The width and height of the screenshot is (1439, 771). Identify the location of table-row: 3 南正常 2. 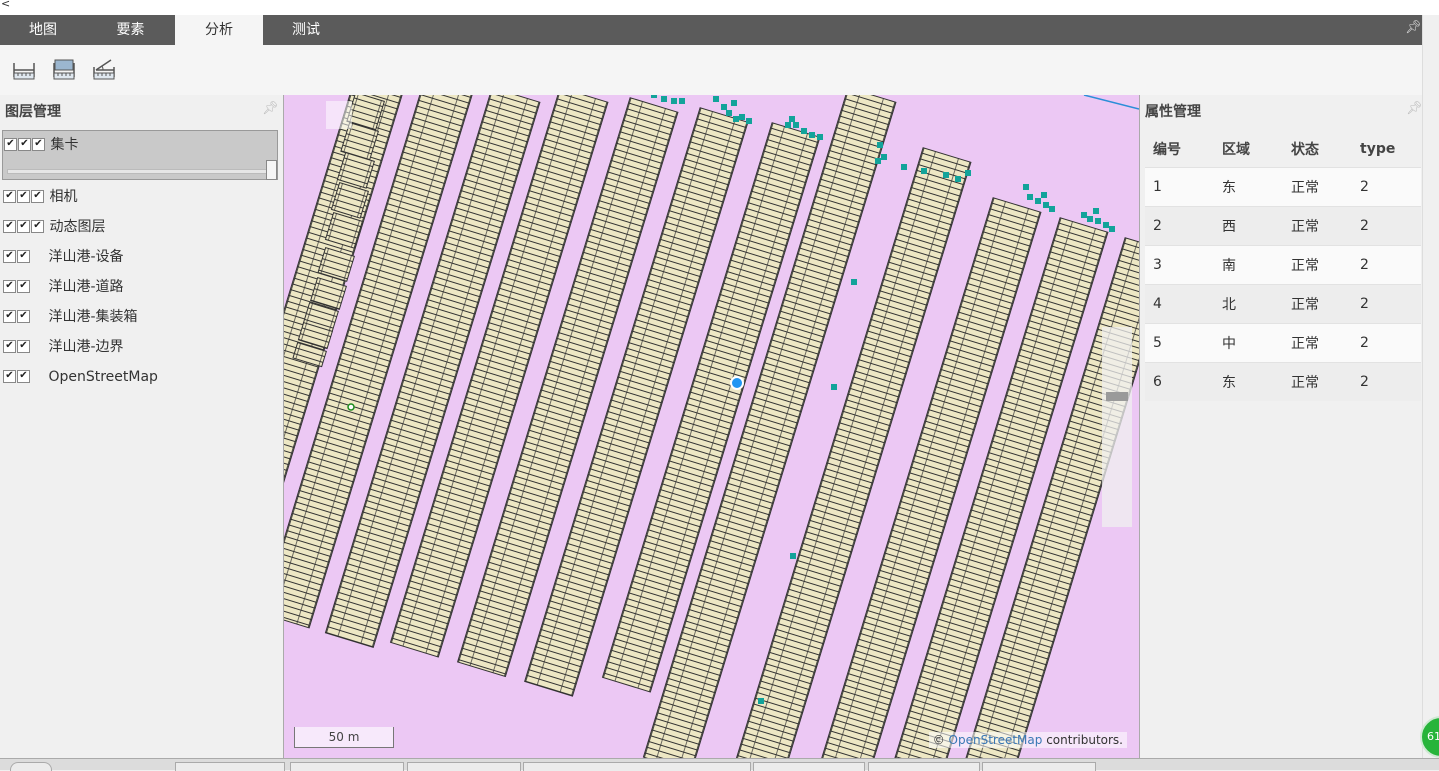
(1283, 265).